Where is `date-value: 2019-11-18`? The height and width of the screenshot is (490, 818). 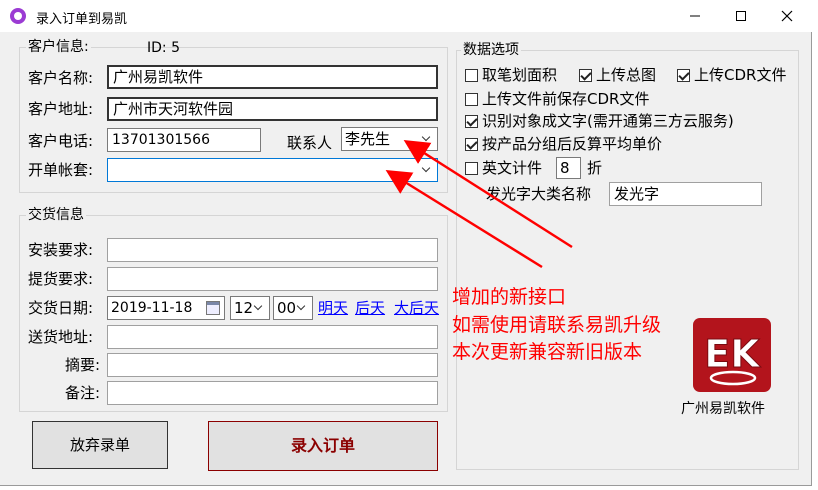
date-value: 2019-11-18 is located at coordinates (152, 308).